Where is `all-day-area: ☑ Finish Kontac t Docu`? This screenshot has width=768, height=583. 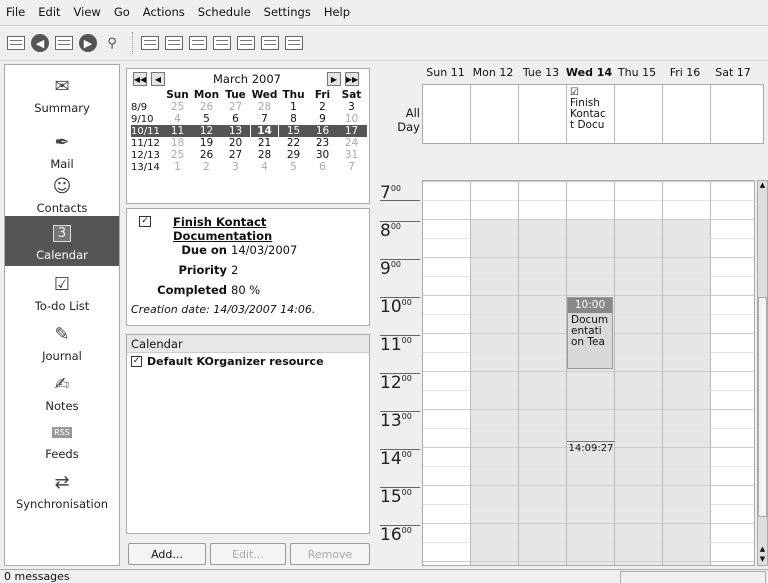 all-day-area: ☑ Finish Kontac t Docu is located at coordinates (593, 114).